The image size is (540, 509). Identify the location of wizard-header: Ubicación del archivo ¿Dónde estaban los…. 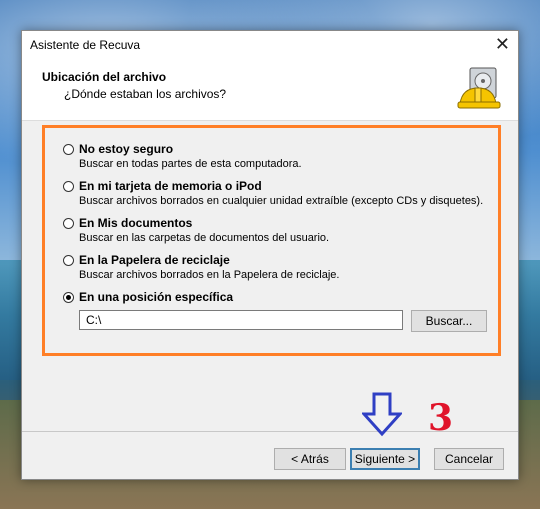
(270, 90).